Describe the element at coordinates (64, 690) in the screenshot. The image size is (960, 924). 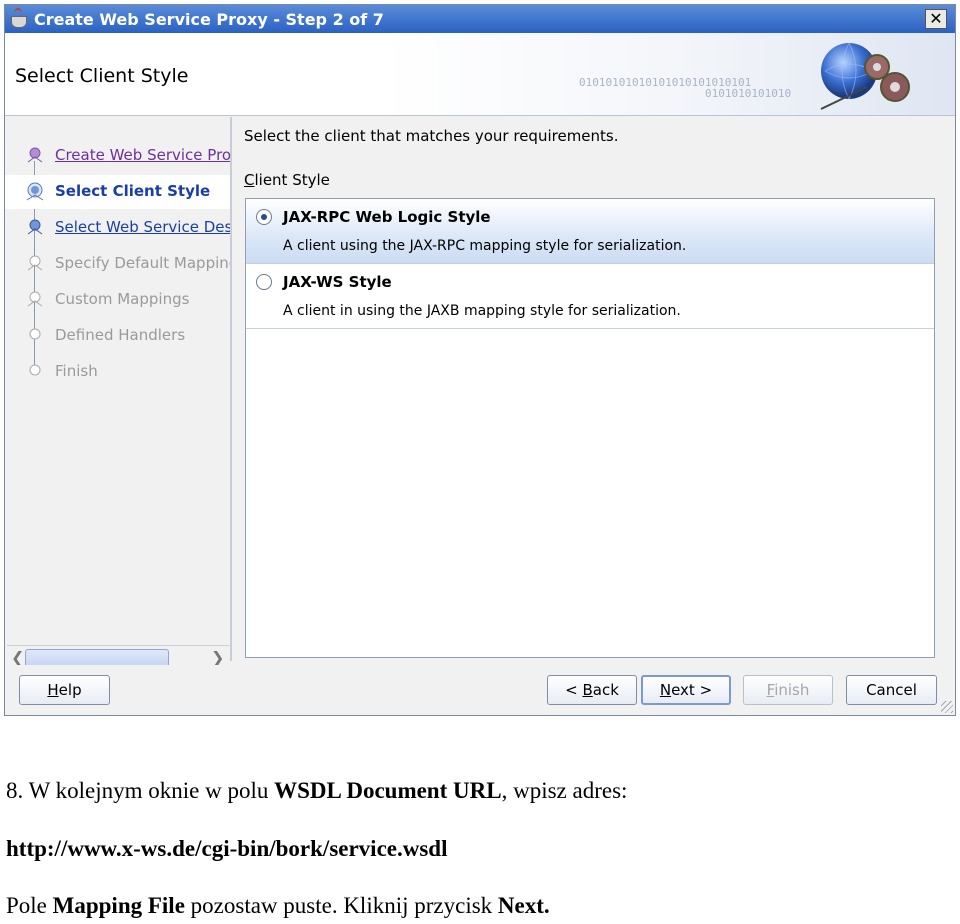
I see `help-button: Help` at that location.